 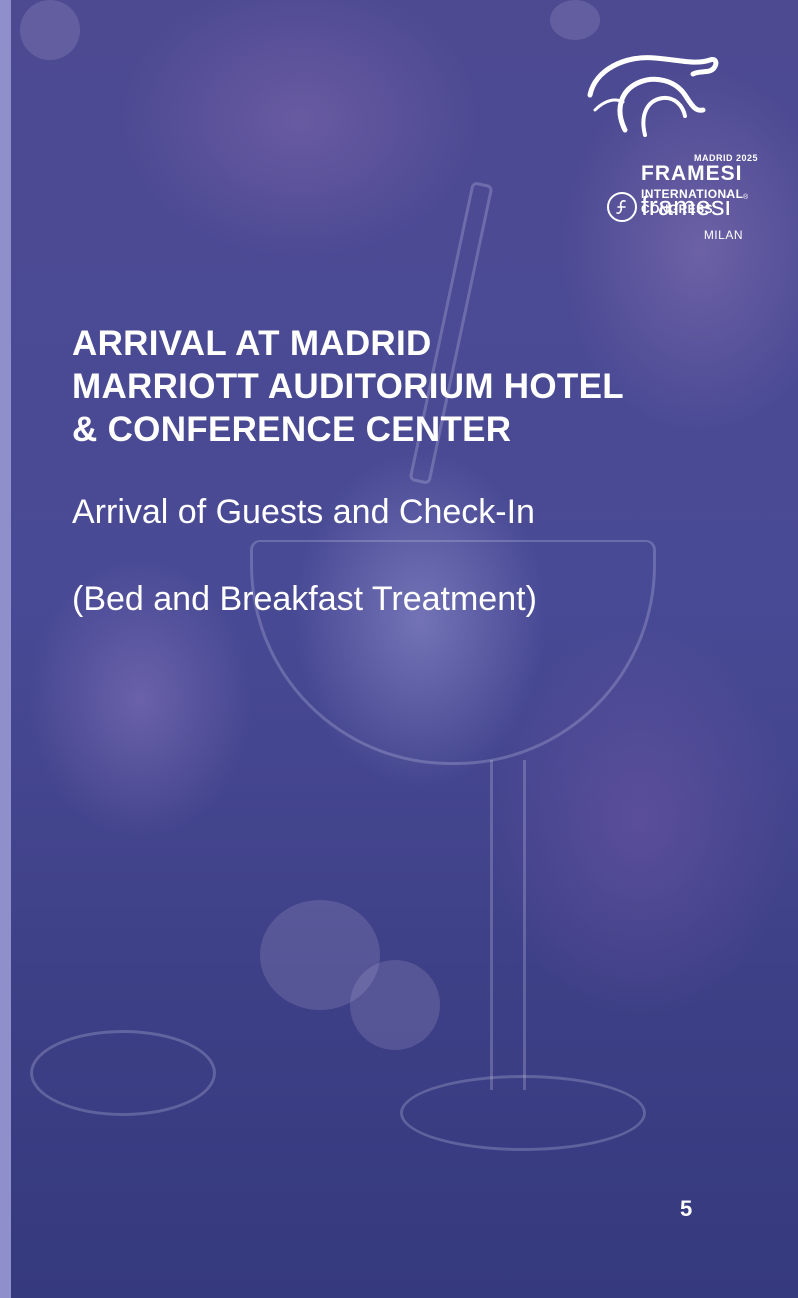 What do you see at coordinates (304, 599) in the screenshot?
I see `treatment-note: (Bed and Breakfast Treatment)` at bounding box center [304, 599].